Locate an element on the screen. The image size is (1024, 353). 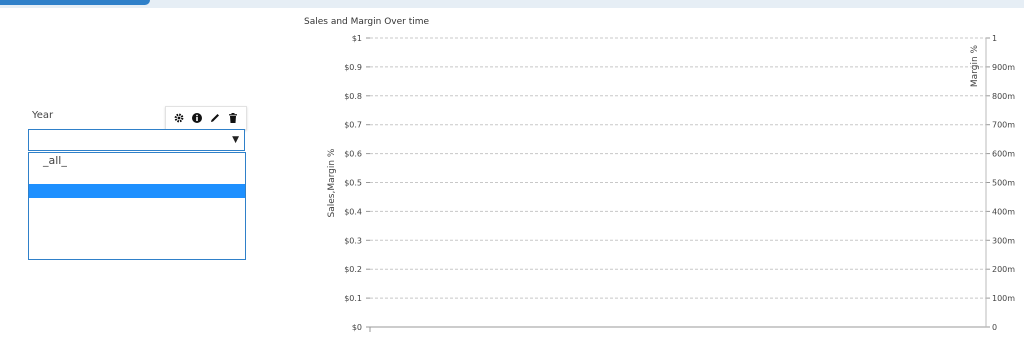
y2-tick-label: 900m is located at coordinates (1003, 67).